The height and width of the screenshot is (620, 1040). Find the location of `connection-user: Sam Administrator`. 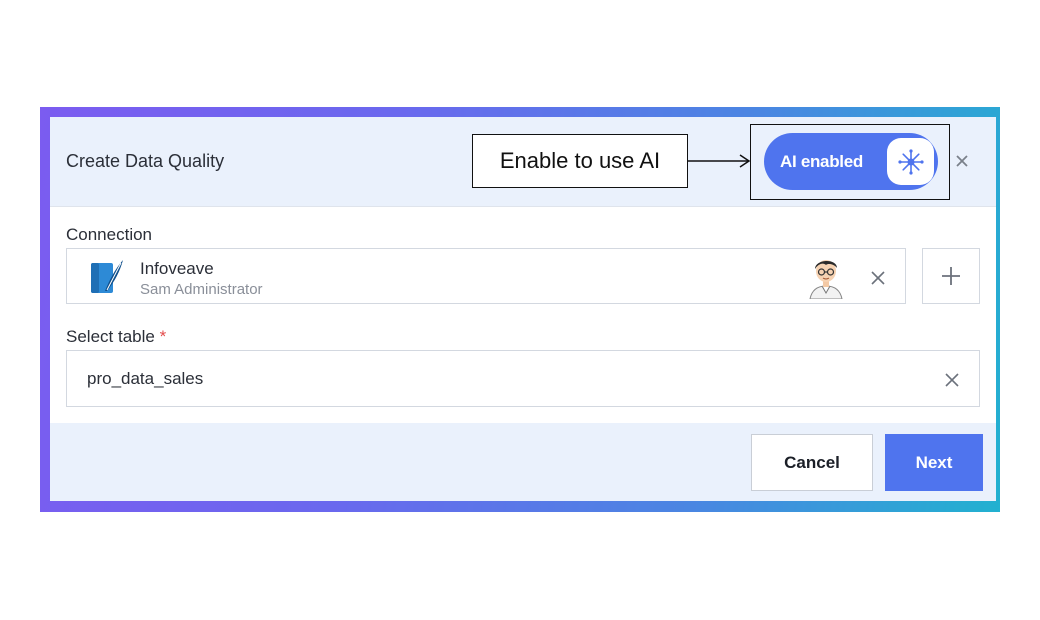

connection-user: Sam Administrator is located at coordinates (201, 289).